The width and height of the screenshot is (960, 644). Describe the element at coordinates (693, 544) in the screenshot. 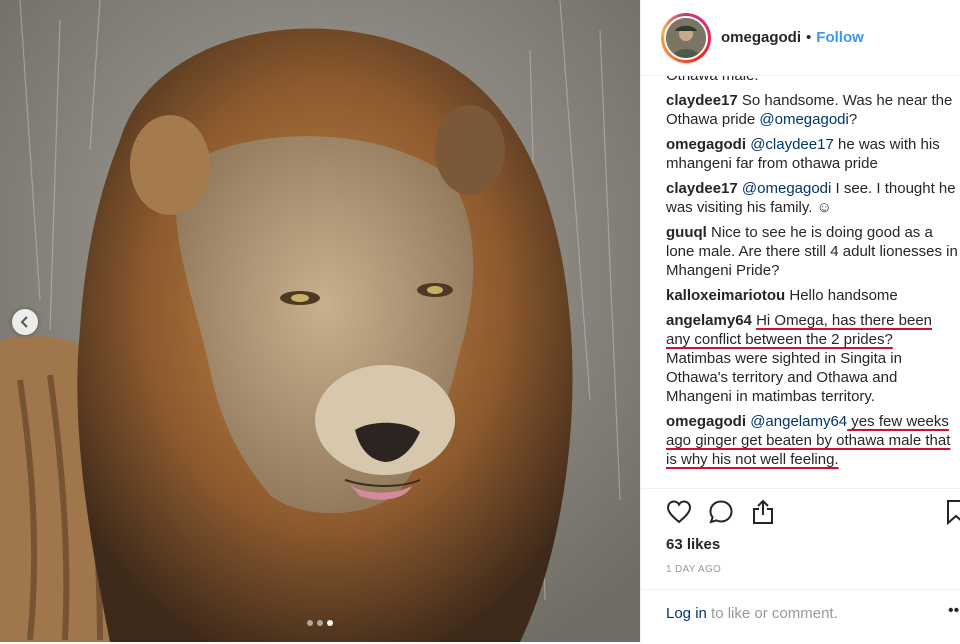

I see `likes-count: 63 likes` at that location.